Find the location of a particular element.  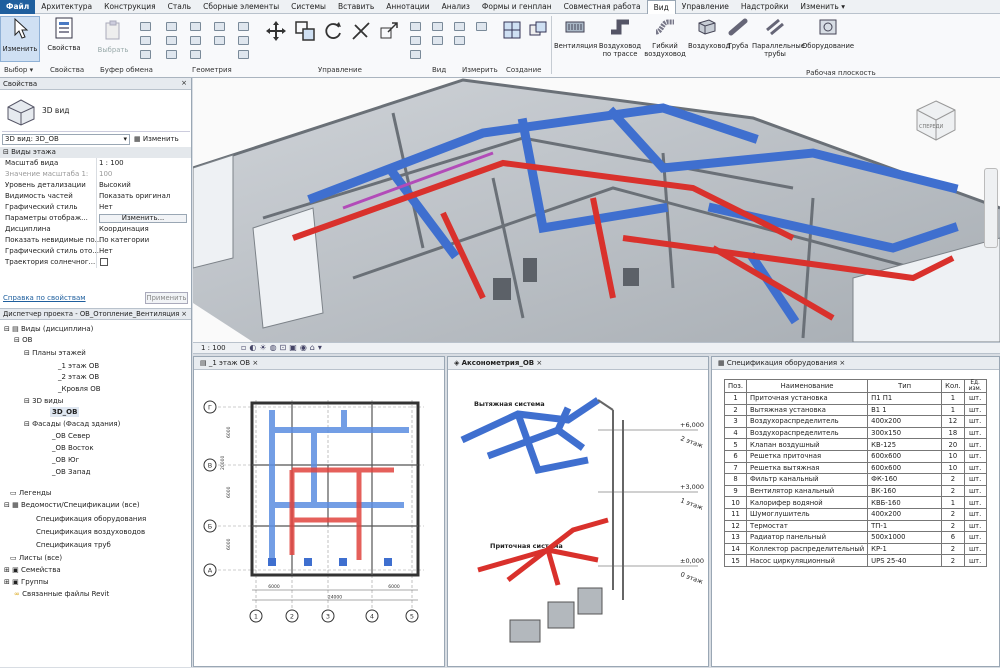

tree-item: ▭ Легенды is located at coordinates (30, 493).